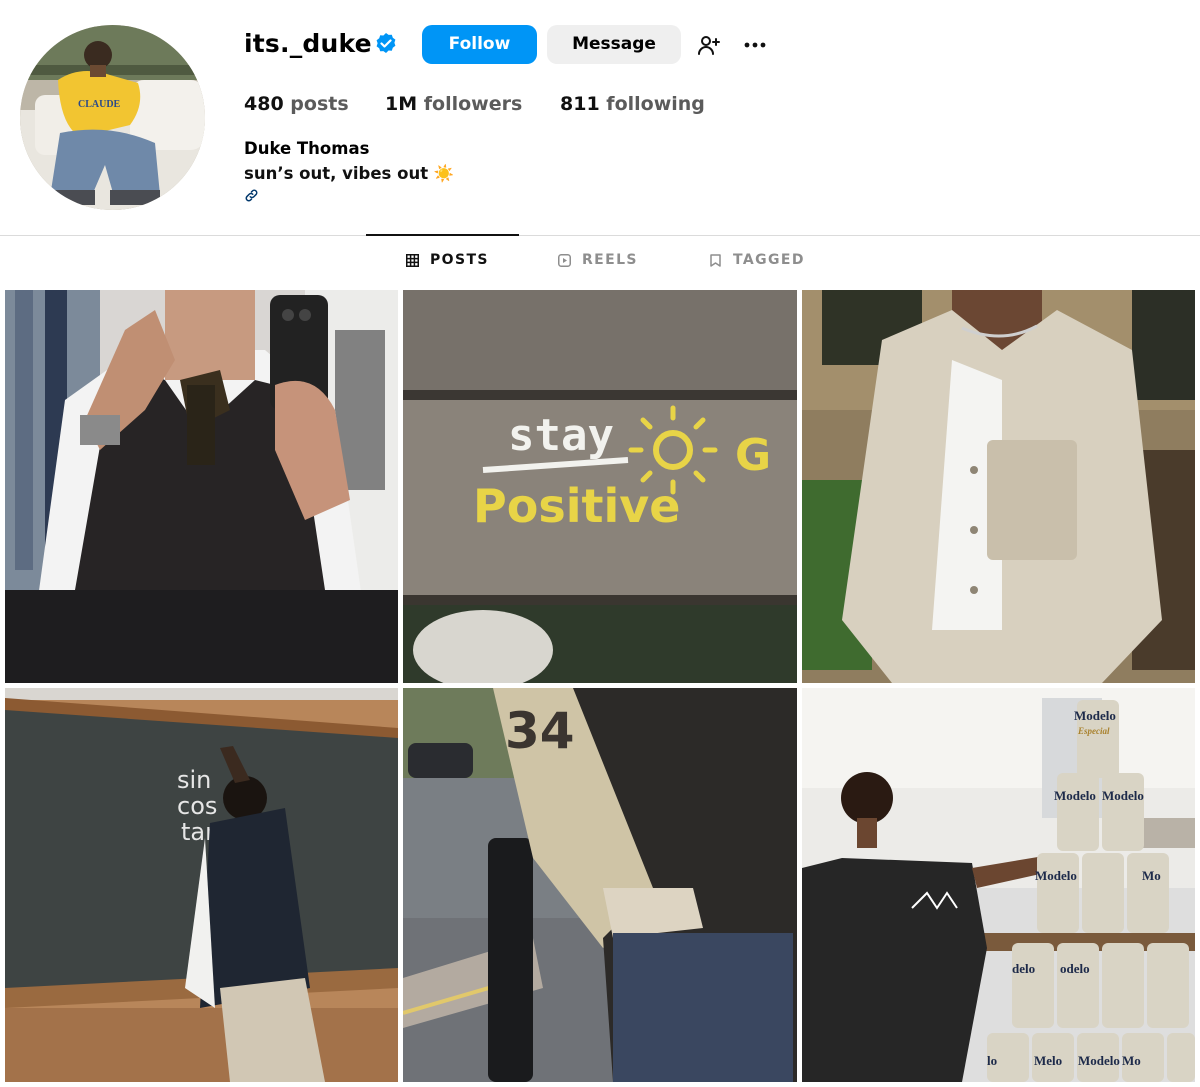  I want to click on can-label-7: Mo, so click(1151, 875).